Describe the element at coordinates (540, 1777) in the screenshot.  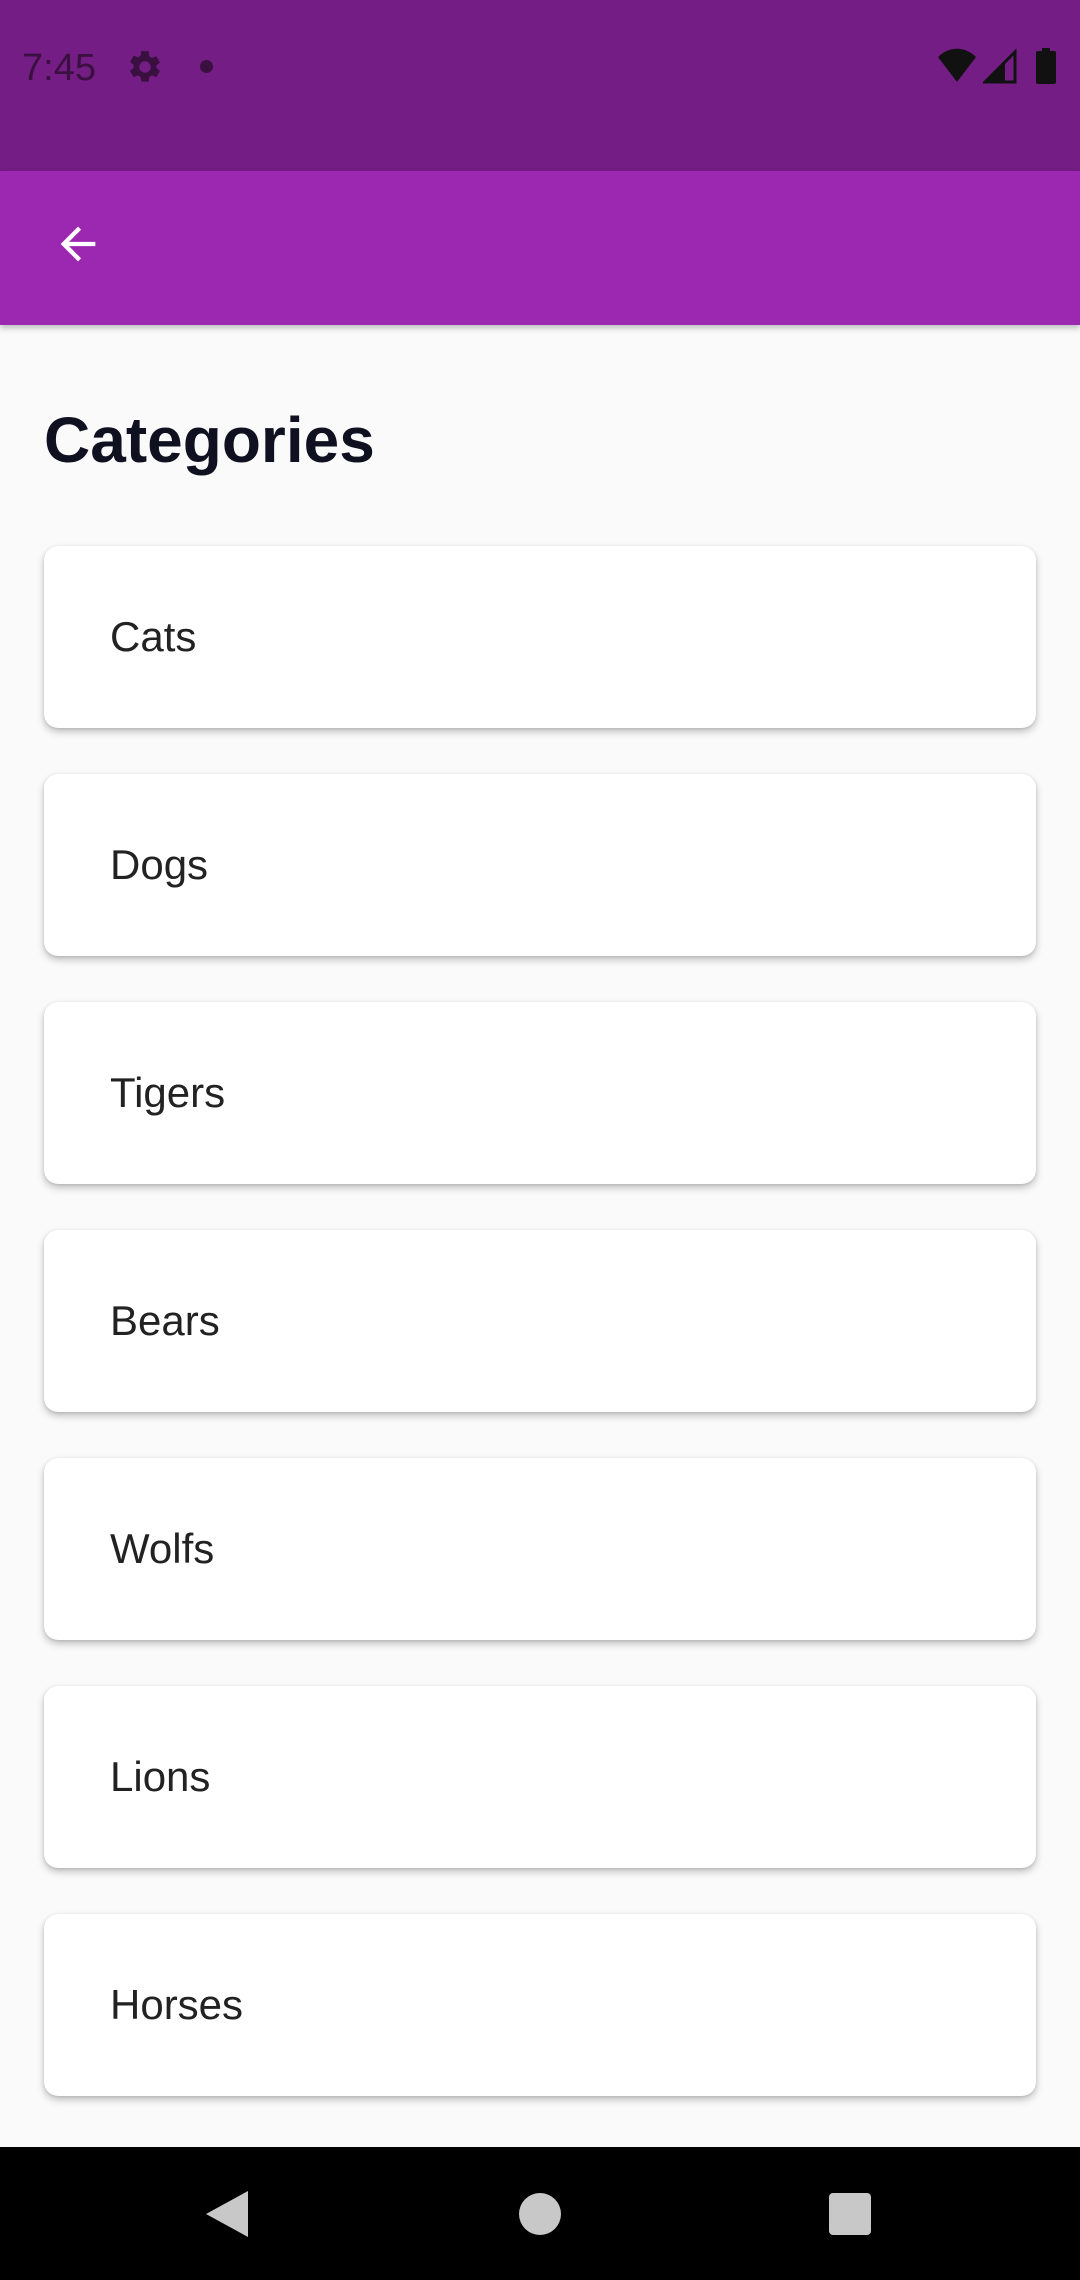
I see `category-card-lions: Lions` at that location.